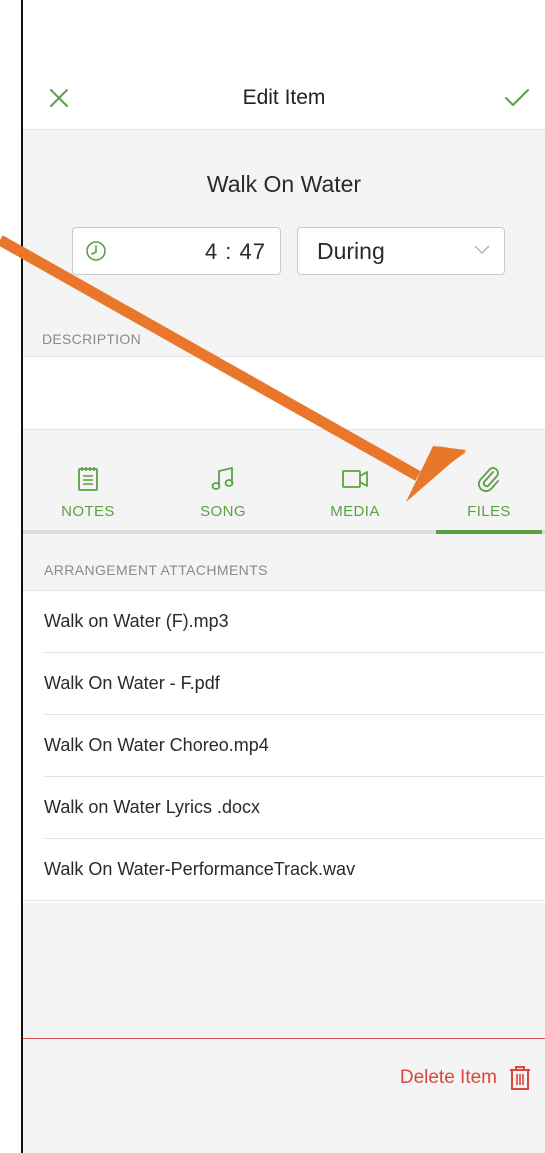 This screenshot has width=545, height=1153. I want to click on navigation-bar: Edit Item, so click(284, 97).